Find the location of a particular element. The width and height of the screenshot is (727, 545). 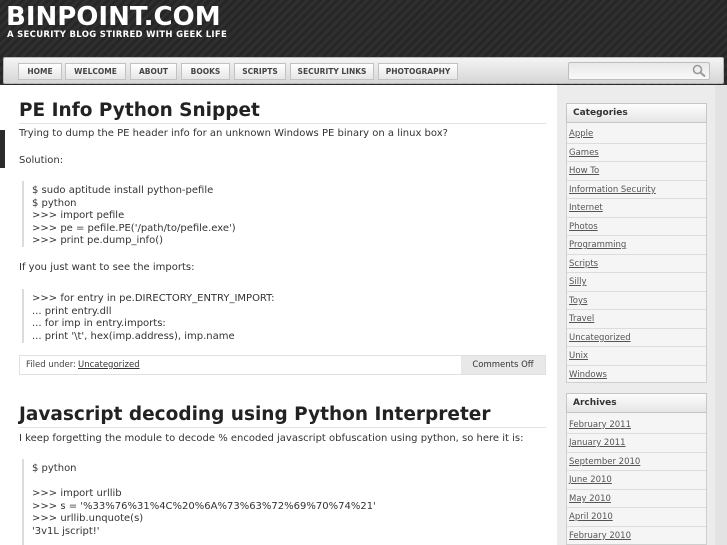

categories-heading: Categories is located at coordinates (636, 113).